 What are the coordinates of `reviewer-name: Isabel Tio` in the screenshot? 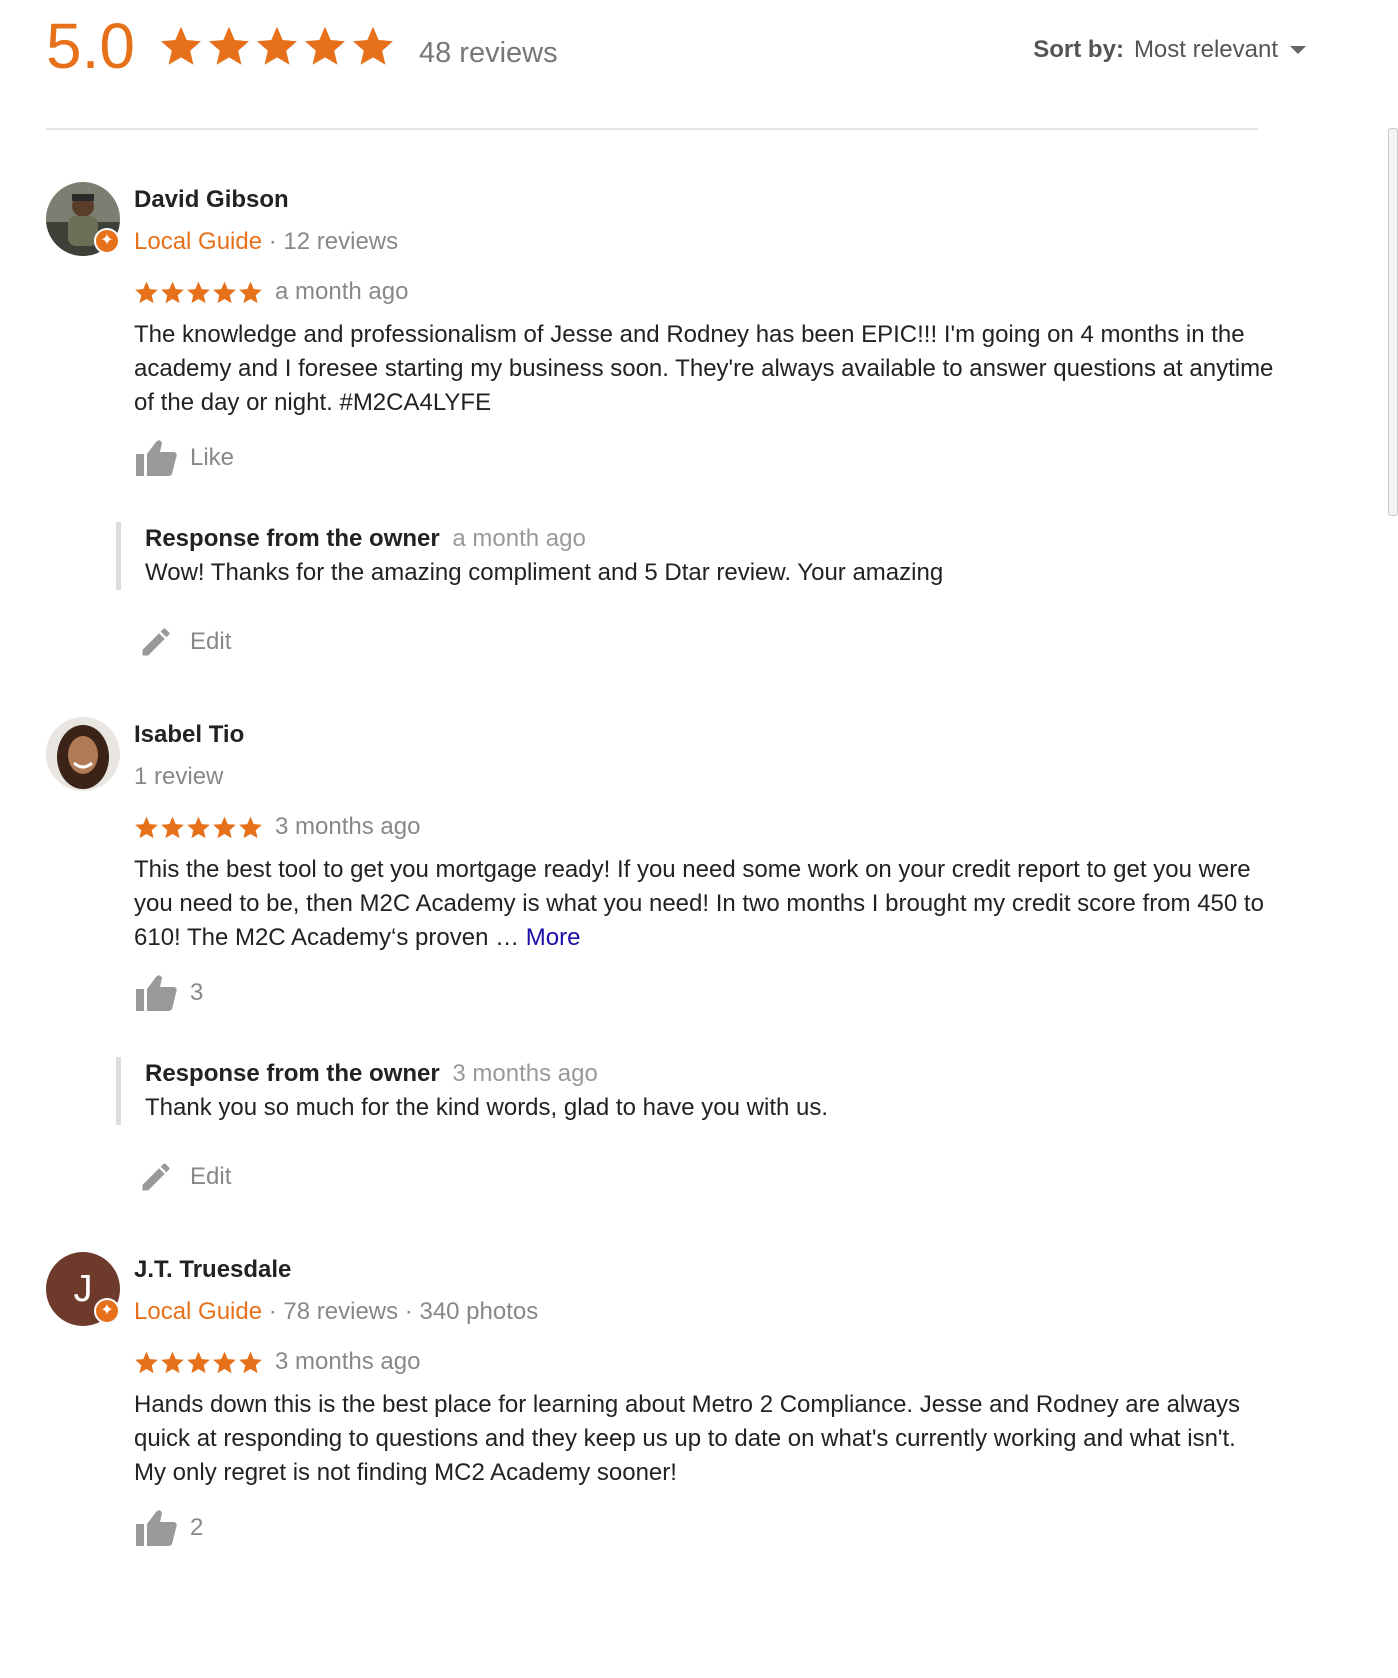 It's located at (189, 735).